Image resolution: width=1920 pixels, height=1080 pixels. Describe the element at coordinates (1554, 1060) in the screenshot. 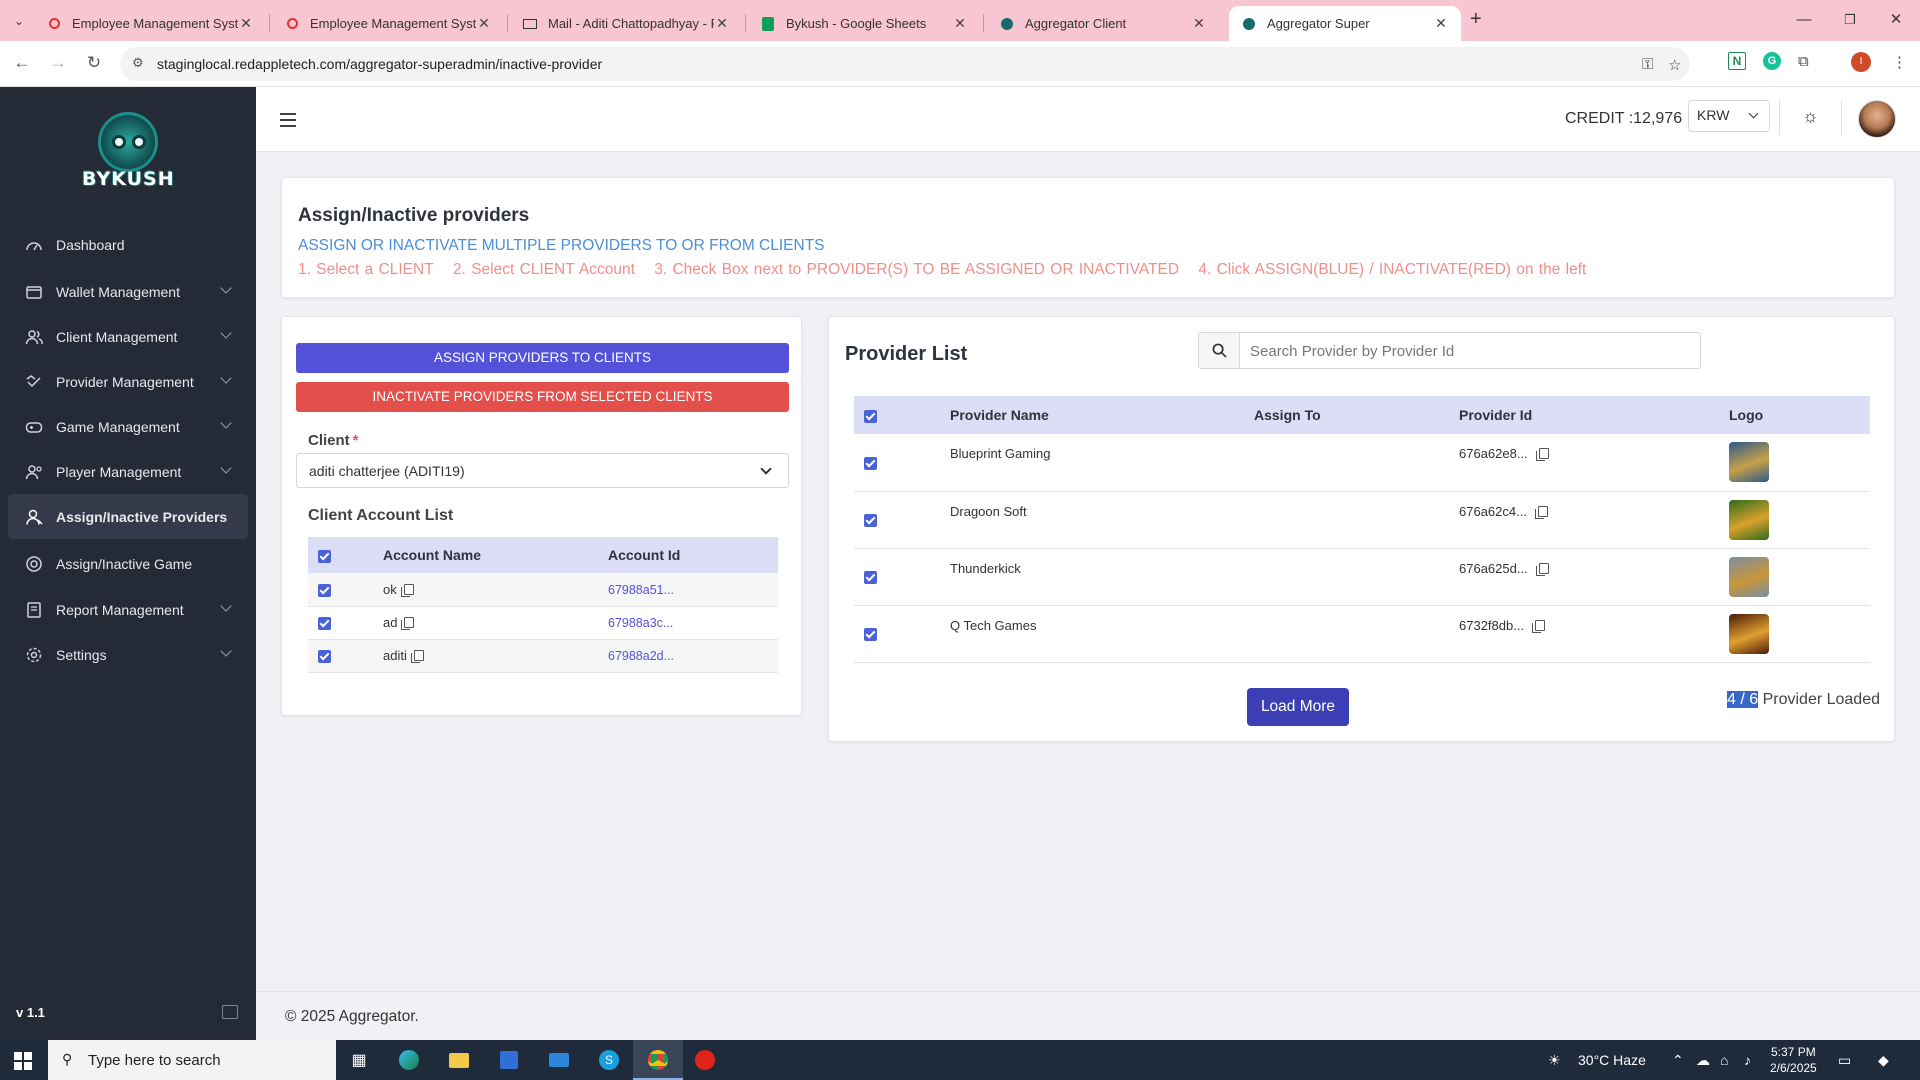

I see `weather-icon: ☀` at that location.